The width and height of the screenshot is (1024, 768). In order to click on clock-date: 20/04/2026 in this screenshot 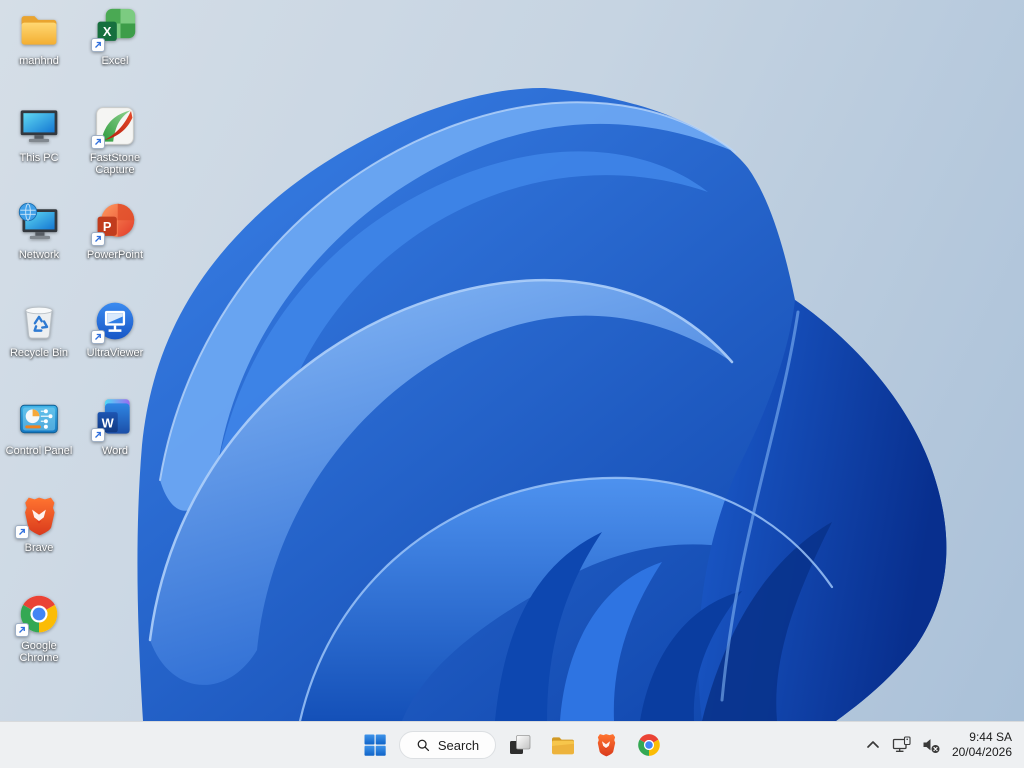, I will do `click(981, 752)`.